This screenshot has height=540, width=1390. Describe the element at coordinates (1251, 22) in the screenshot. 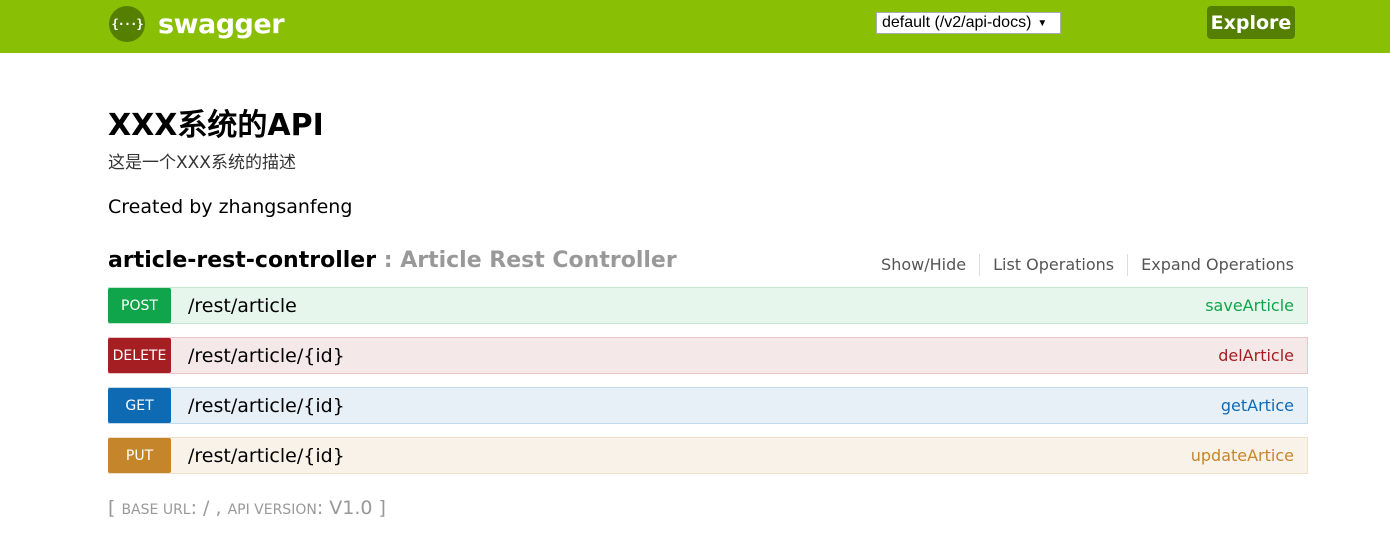

I see `explore-button: Explore` at that location.